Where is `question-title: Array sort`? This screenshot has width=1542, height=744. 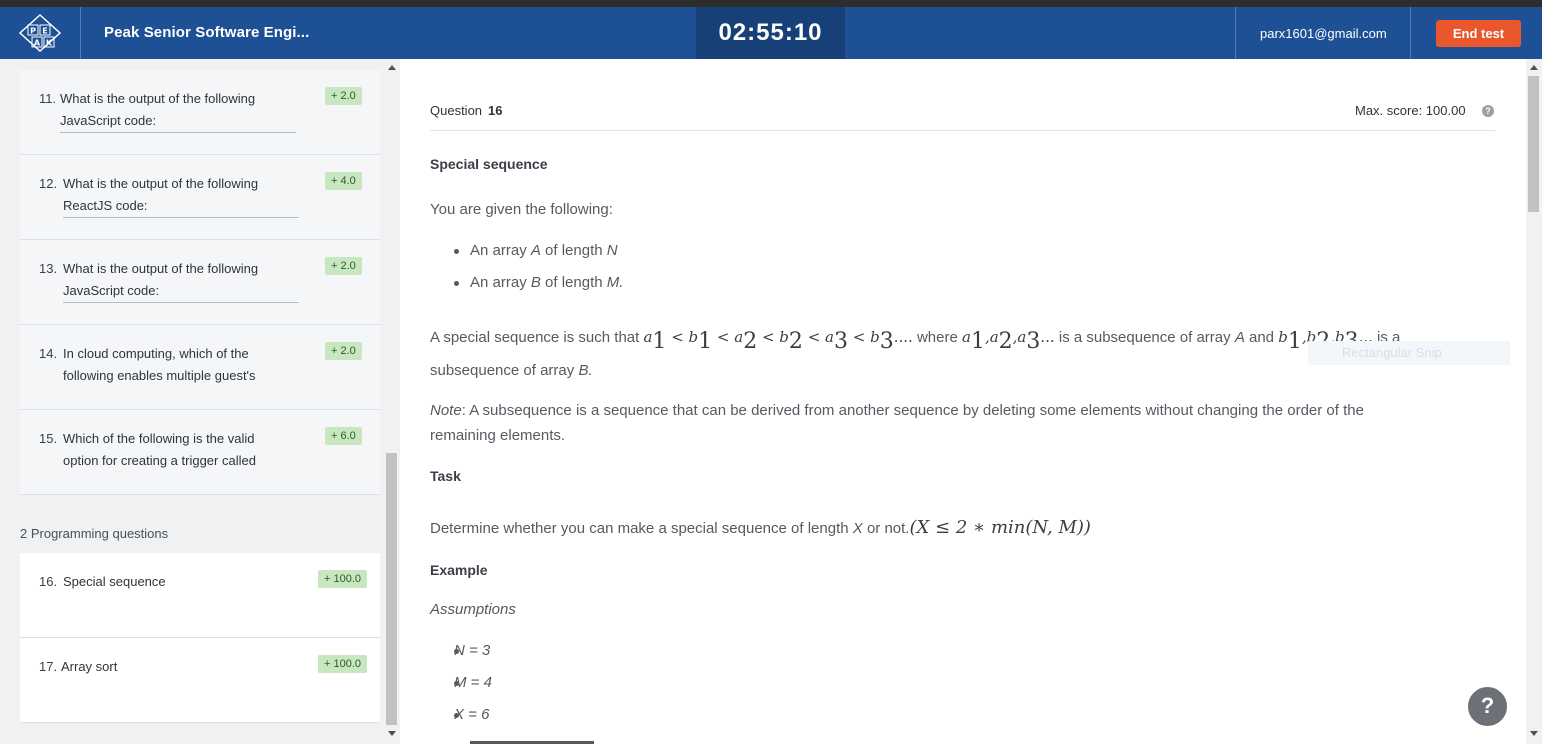
question-title: Array sort is located at coordinates (89, 666).